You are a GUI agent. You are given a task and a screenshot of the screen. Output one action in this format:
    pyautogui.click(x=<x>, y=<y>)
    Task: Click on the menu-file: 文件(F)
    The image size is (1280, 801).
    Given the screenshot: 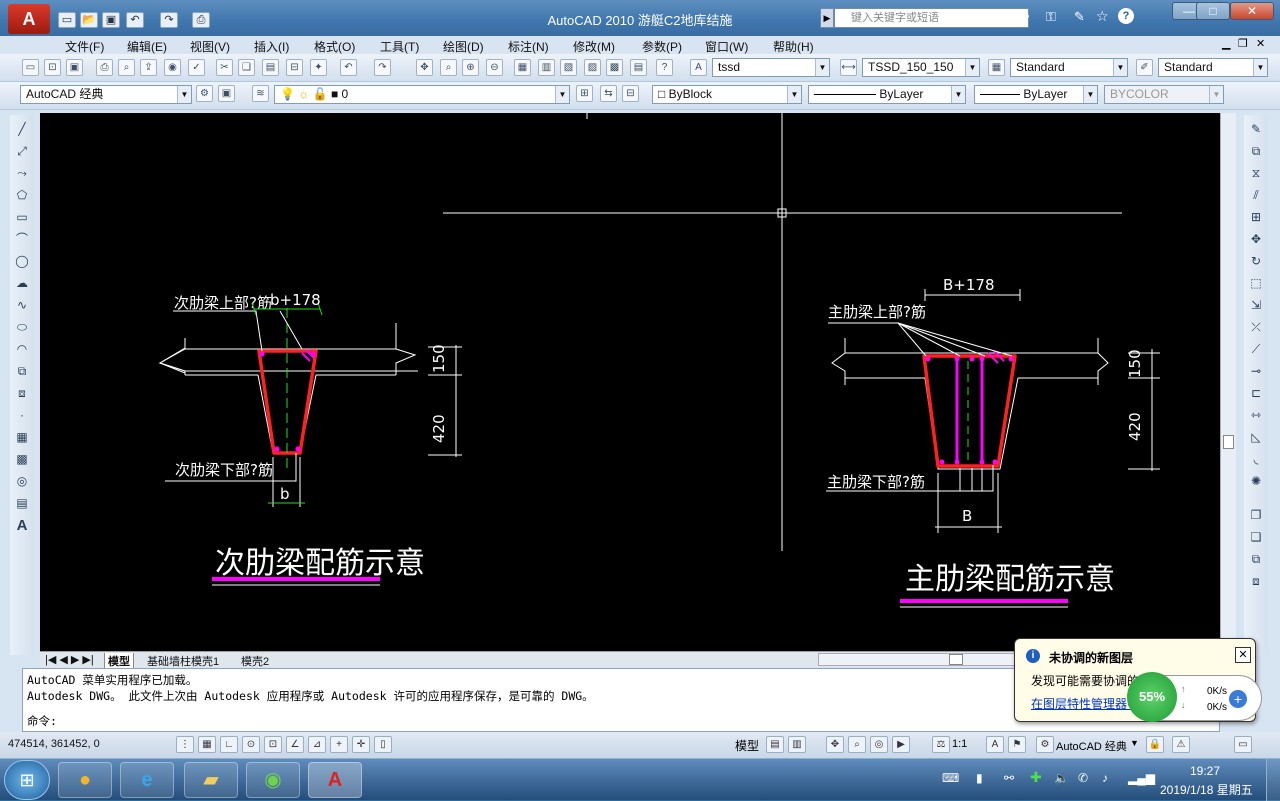 What is the action you would take?
    pyautogui.click(x=84, y=46)
    